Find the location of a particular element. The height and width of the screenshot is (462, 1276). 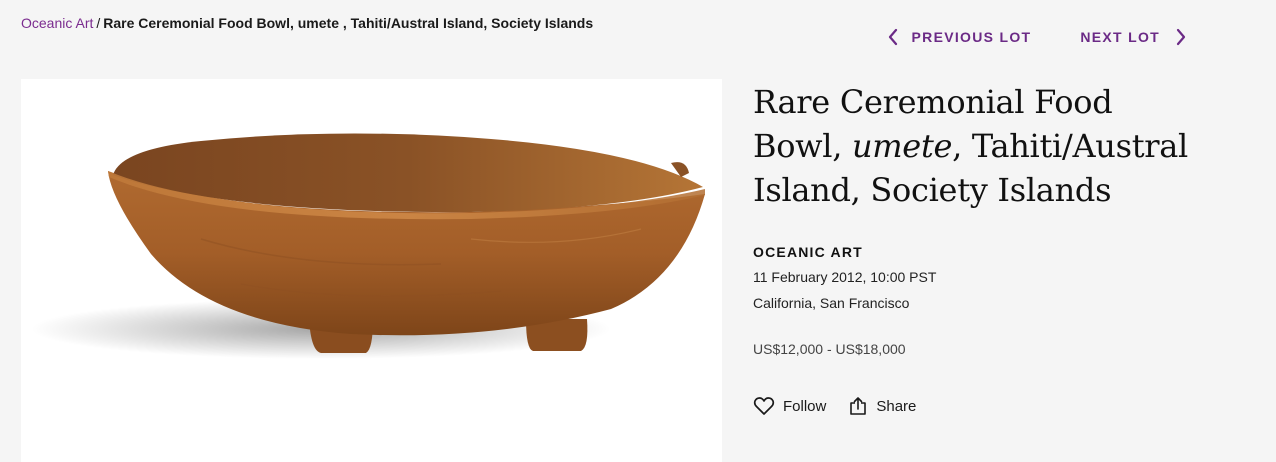

lot-estimate: US$12,000 - US$18,000 is located at coordinates (829, 349).